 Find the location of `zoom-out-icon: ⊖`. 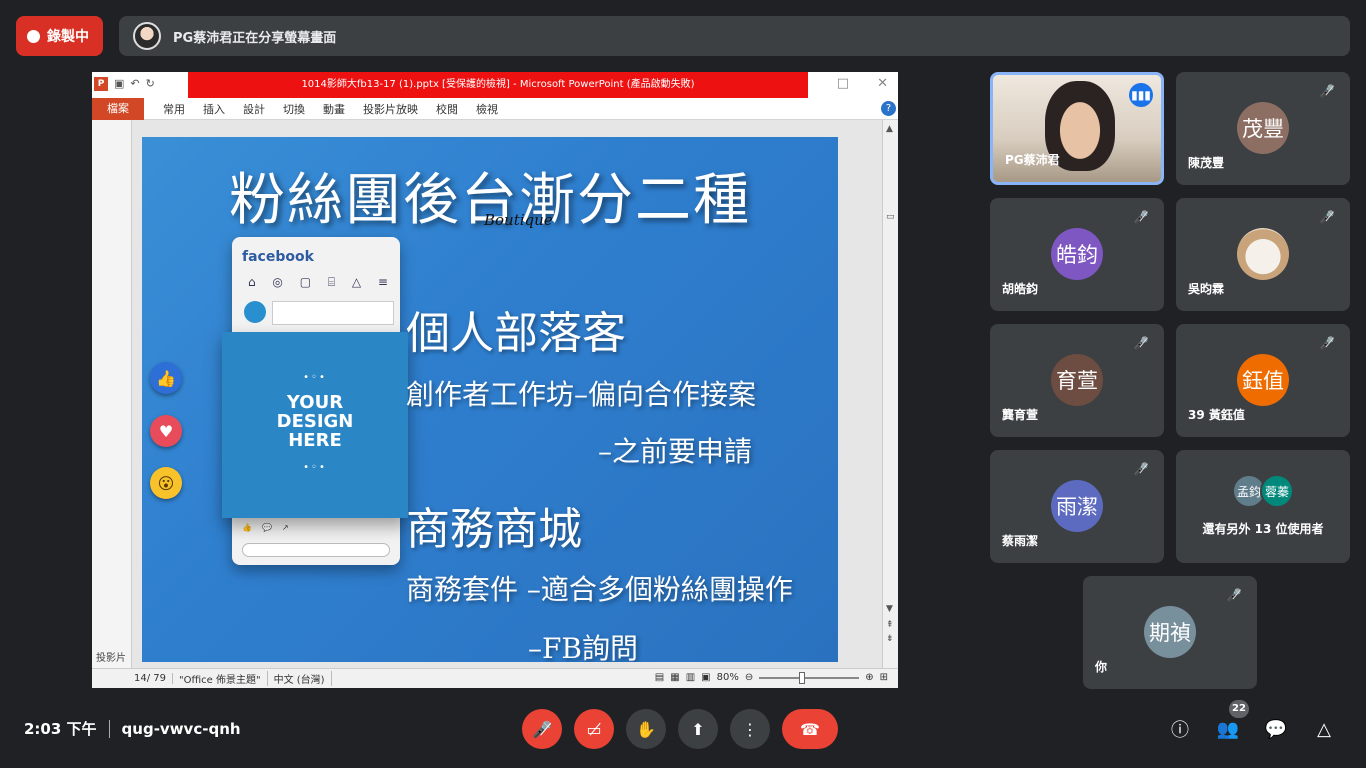

zoom-out-icon: ⊖ is located at coordinates (749, 677).